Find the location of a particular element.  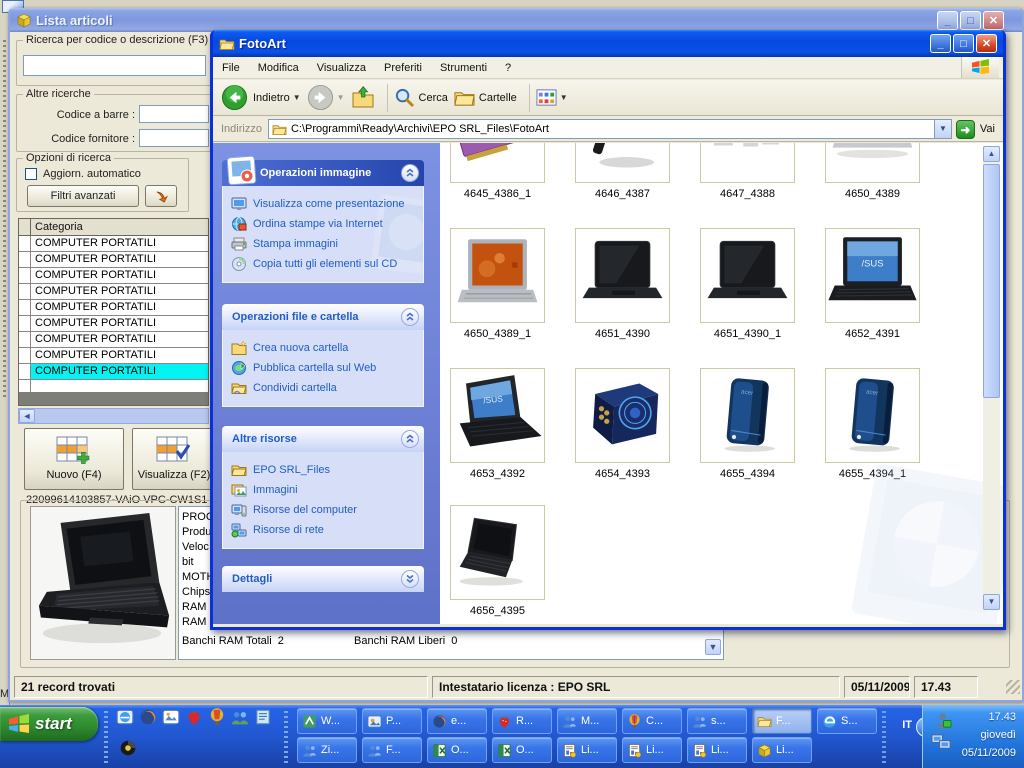

fotoart-maximize-button: □ is located at coordinates (963, 43).